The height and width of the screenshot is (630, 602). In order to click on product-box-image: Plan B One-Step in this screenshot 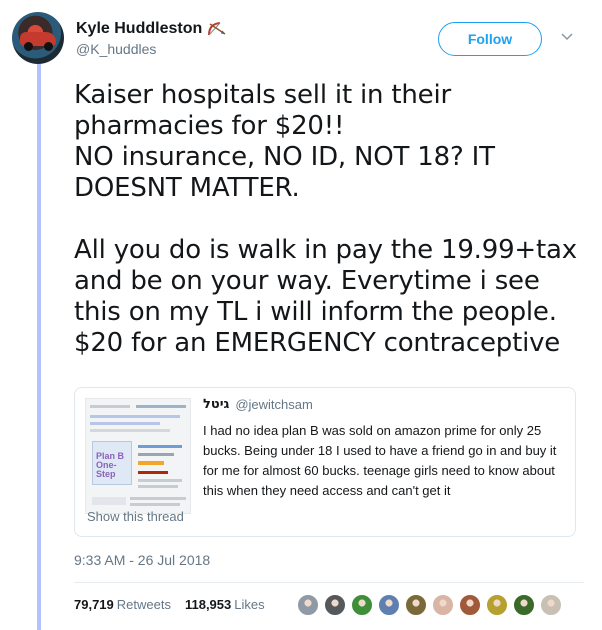, I will do `click(112, 463)`.